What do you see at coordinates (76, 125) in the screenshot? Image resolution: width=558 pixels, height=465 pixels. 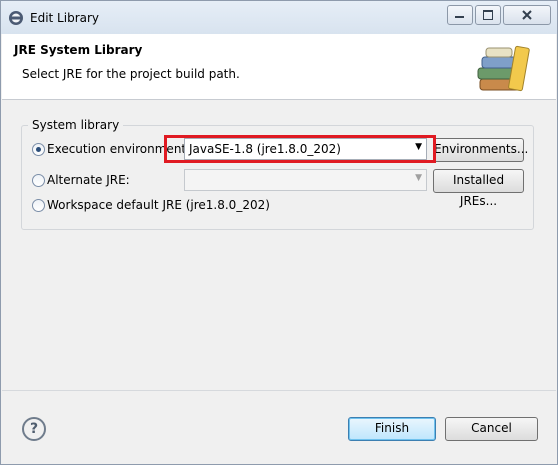 I see `group-label: System library` at bounding box center [76, 125].